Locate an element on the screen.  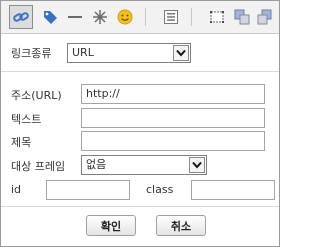
link-type-label: 링크종류 is located at coordinates (31, 53).